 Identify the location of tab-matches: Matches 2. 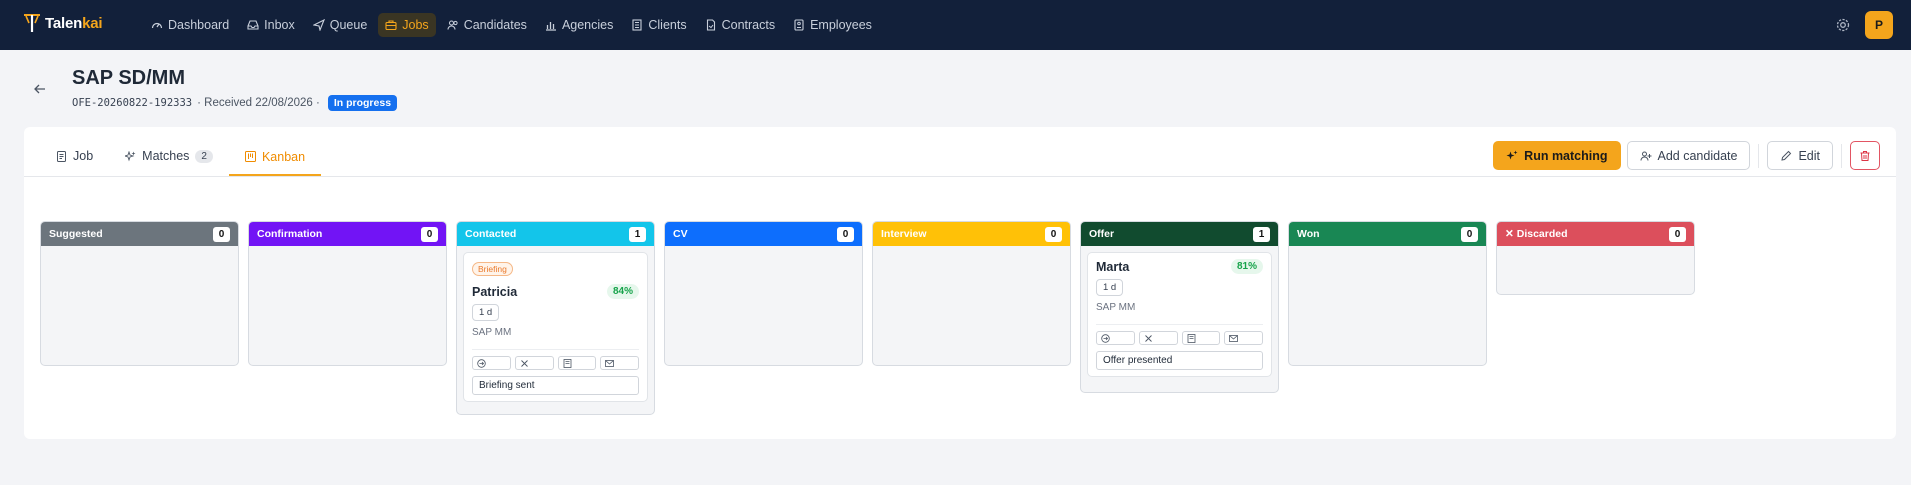
(169, 156).